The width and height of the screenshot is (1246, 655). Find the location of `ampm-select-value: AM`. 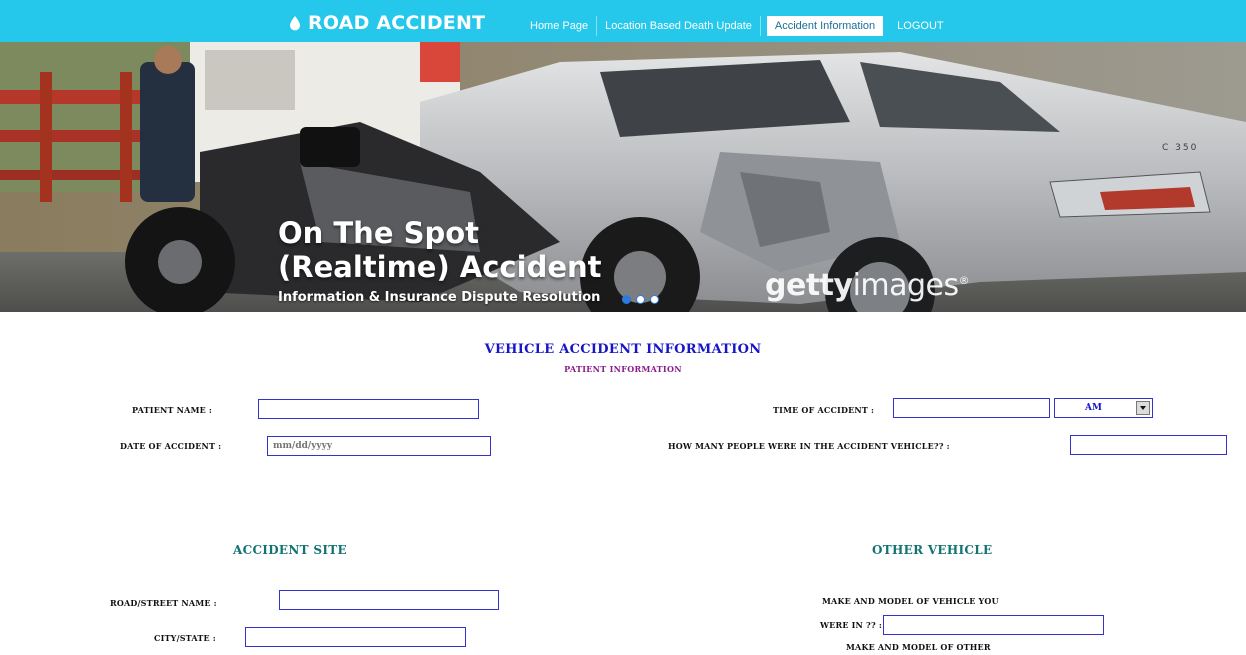

ampm-select-value: AM is located at coordinates (1093, 408).